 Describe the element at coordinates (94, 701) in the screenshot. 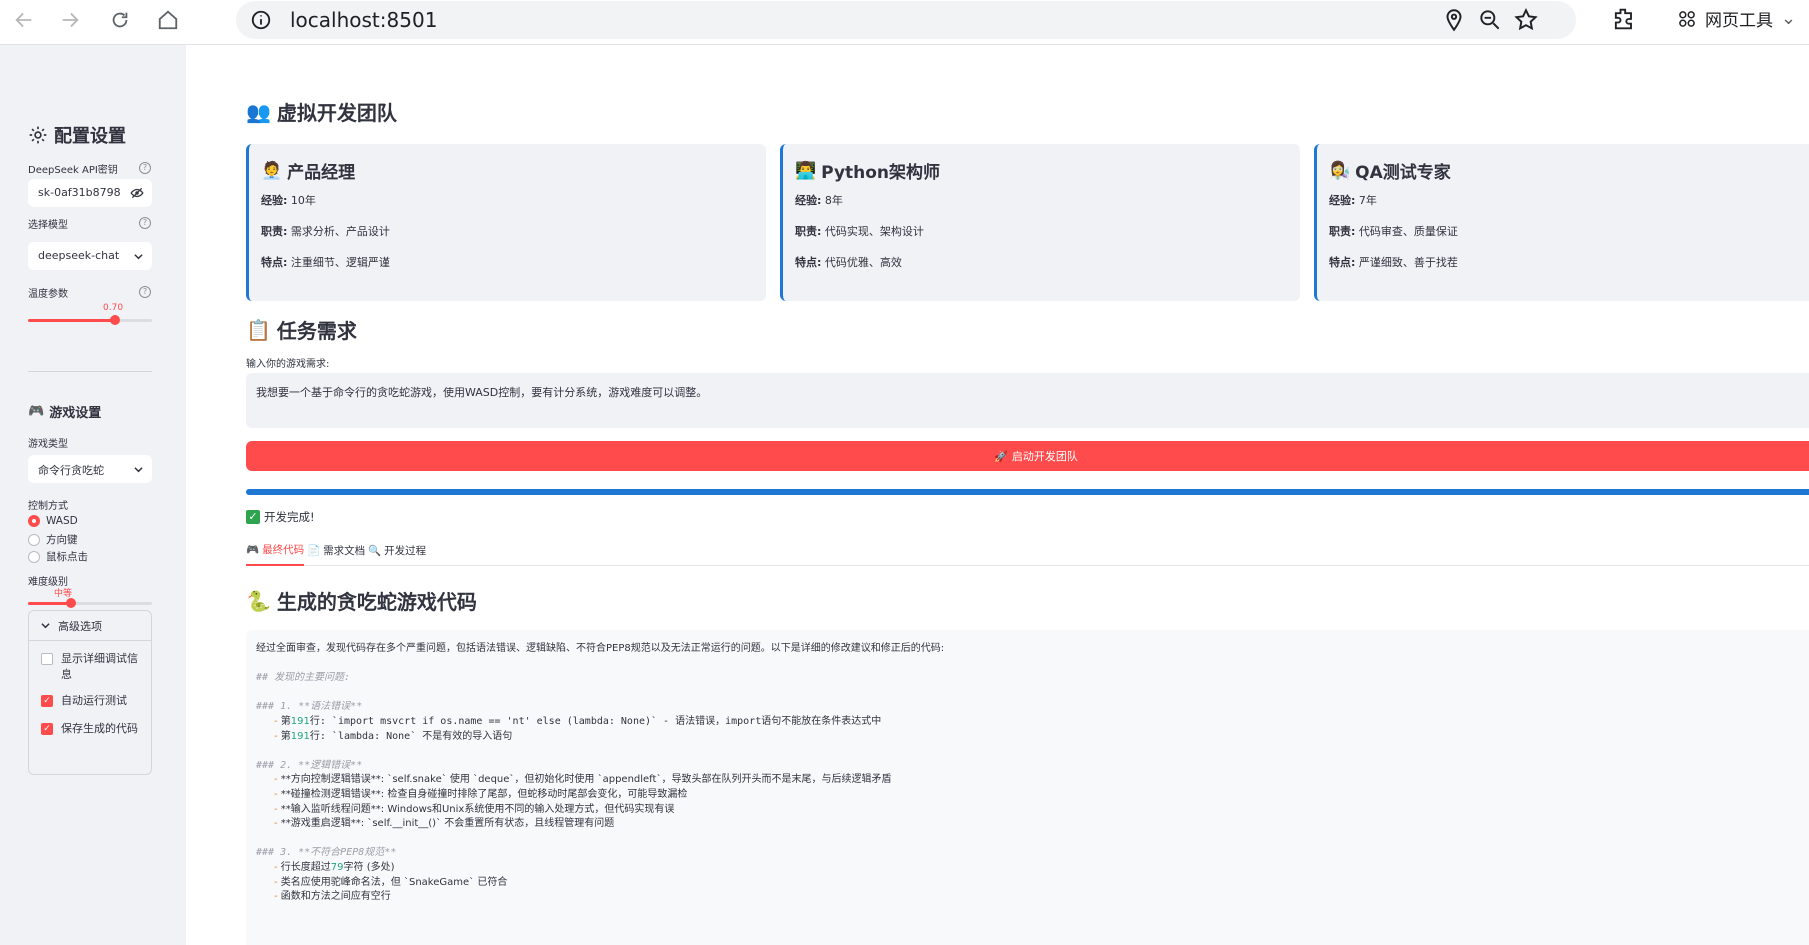

I see `checkbox-auto-test: ✓ 自动运行测试` at that location.